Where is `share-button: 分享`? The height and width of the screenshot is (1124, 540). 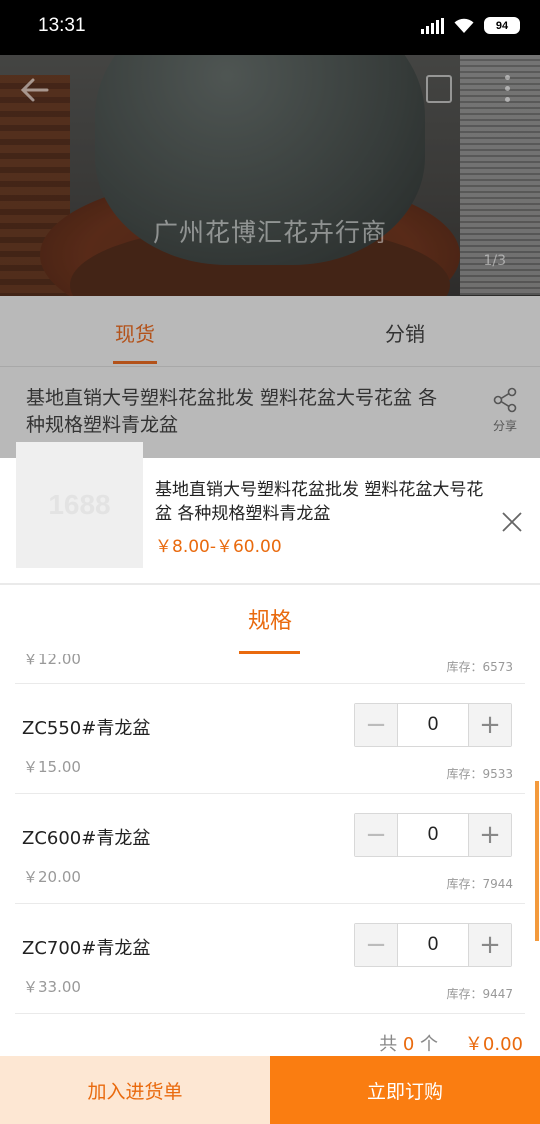 share-button: 分享 is located at coordinates (505, 410).